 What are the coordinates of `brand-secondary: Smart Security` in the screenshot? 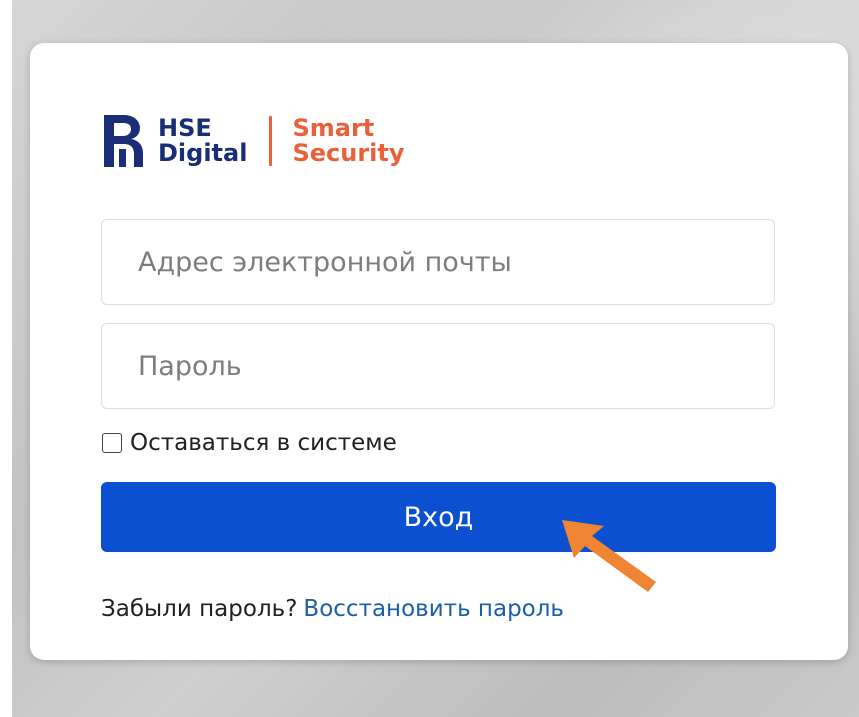 It's located at (348, 141).